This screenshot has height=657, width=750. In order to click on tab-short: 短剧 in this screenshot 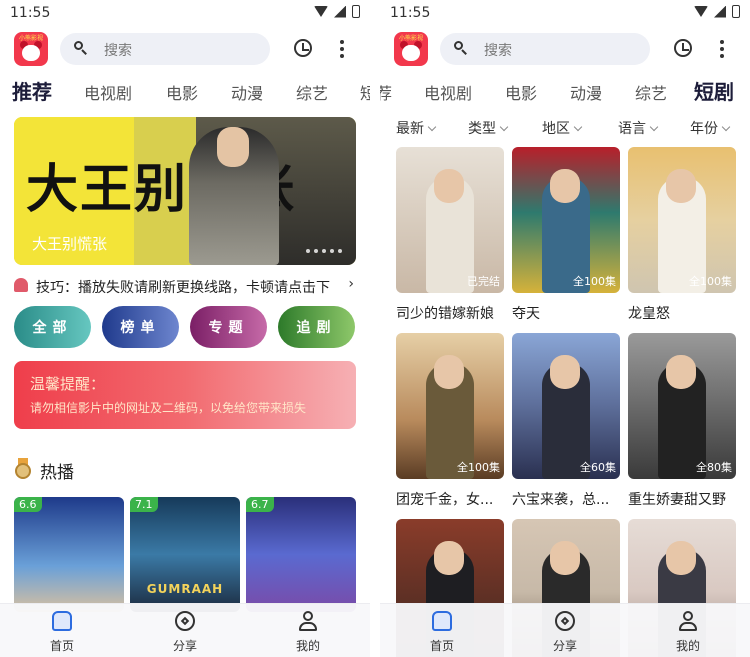, I will do `click(714, 90)`.